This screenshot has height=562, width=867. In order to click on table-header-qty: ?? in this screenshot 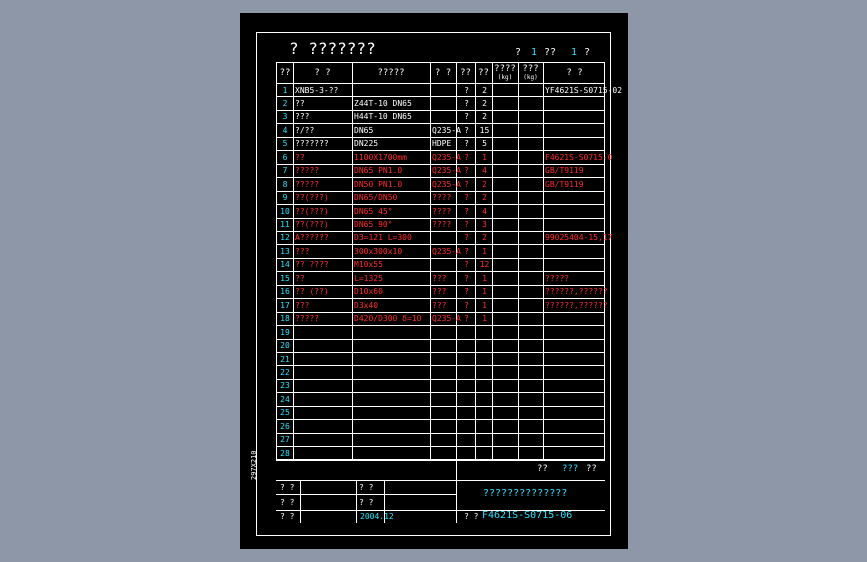, I will do `click(483, 73)`.